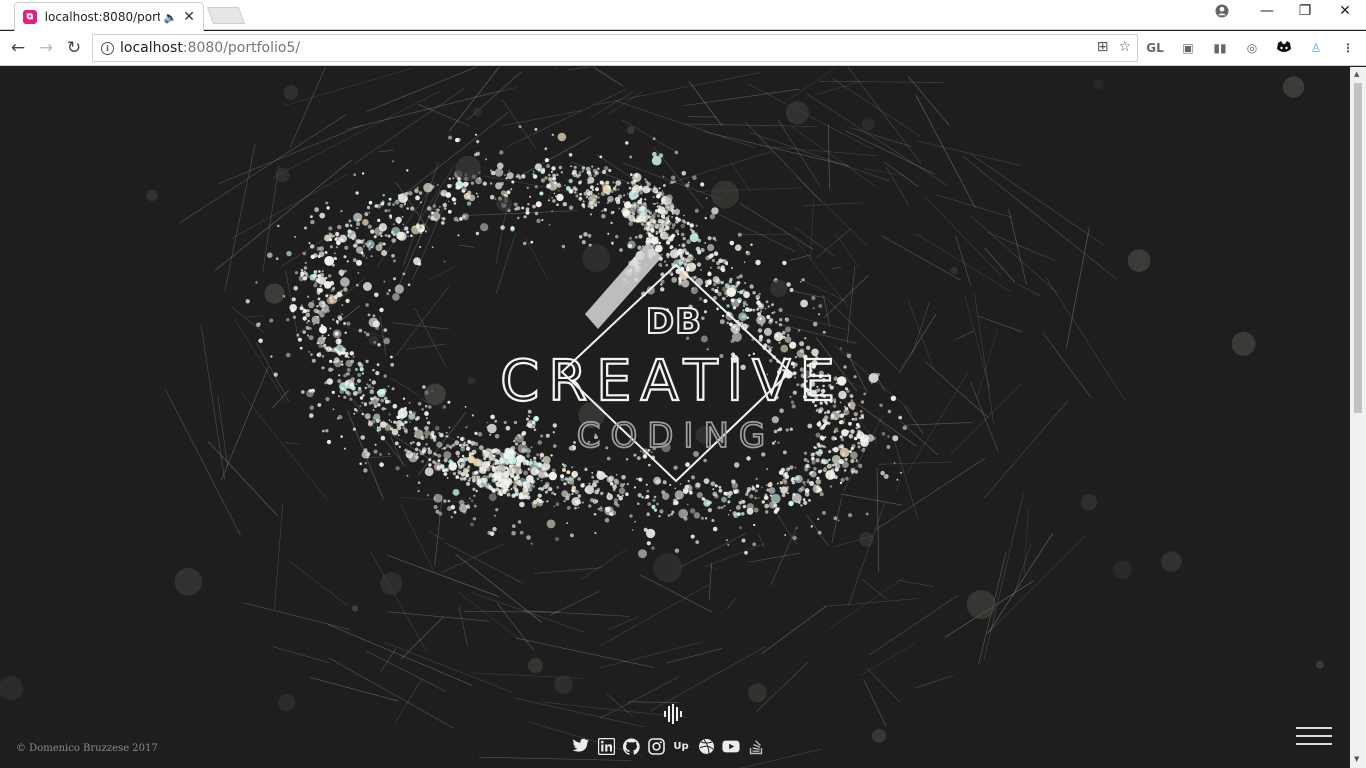 The width and height of the screenshot is (1366, 768). Describe the element at coordinates (1252, 48) in the screenshot. I see `extension-chromatic-icon: ◎` at that location.